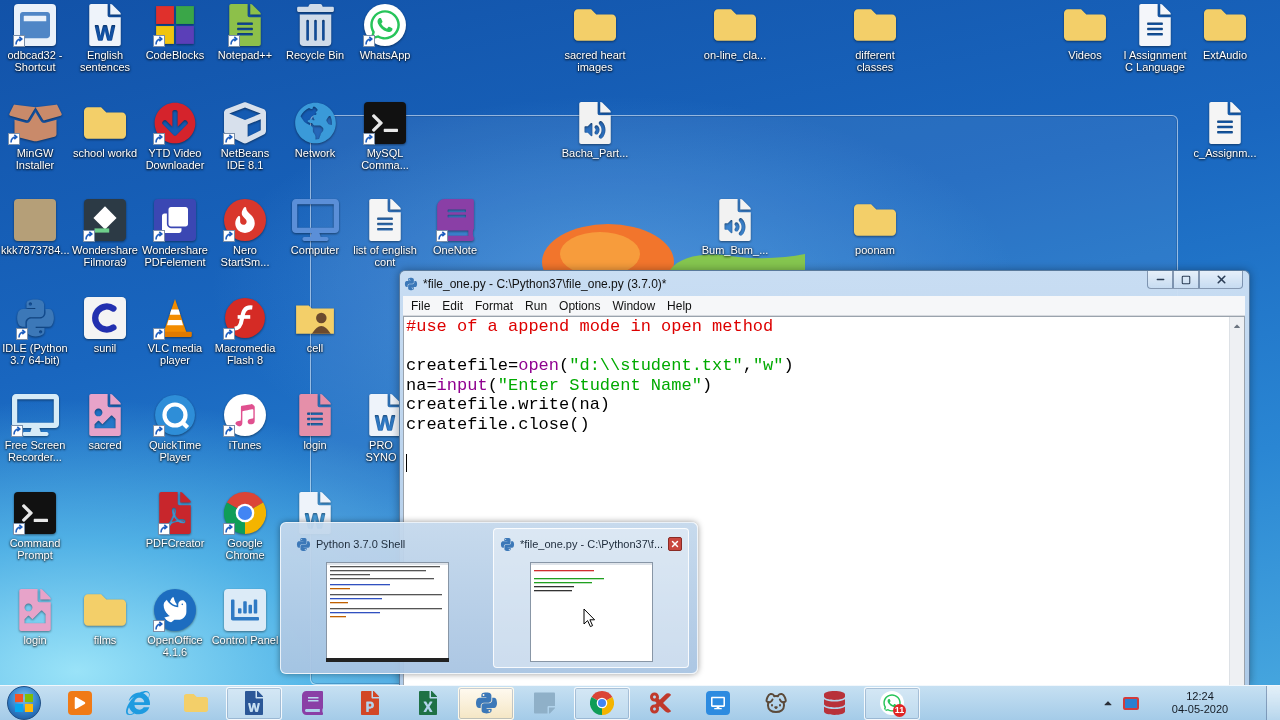  What do you see at coordinates (175, 256) in the screenshot?
I see `desktop-icon-label: Wondershare PDFelement` at bounding box center [175, 256].